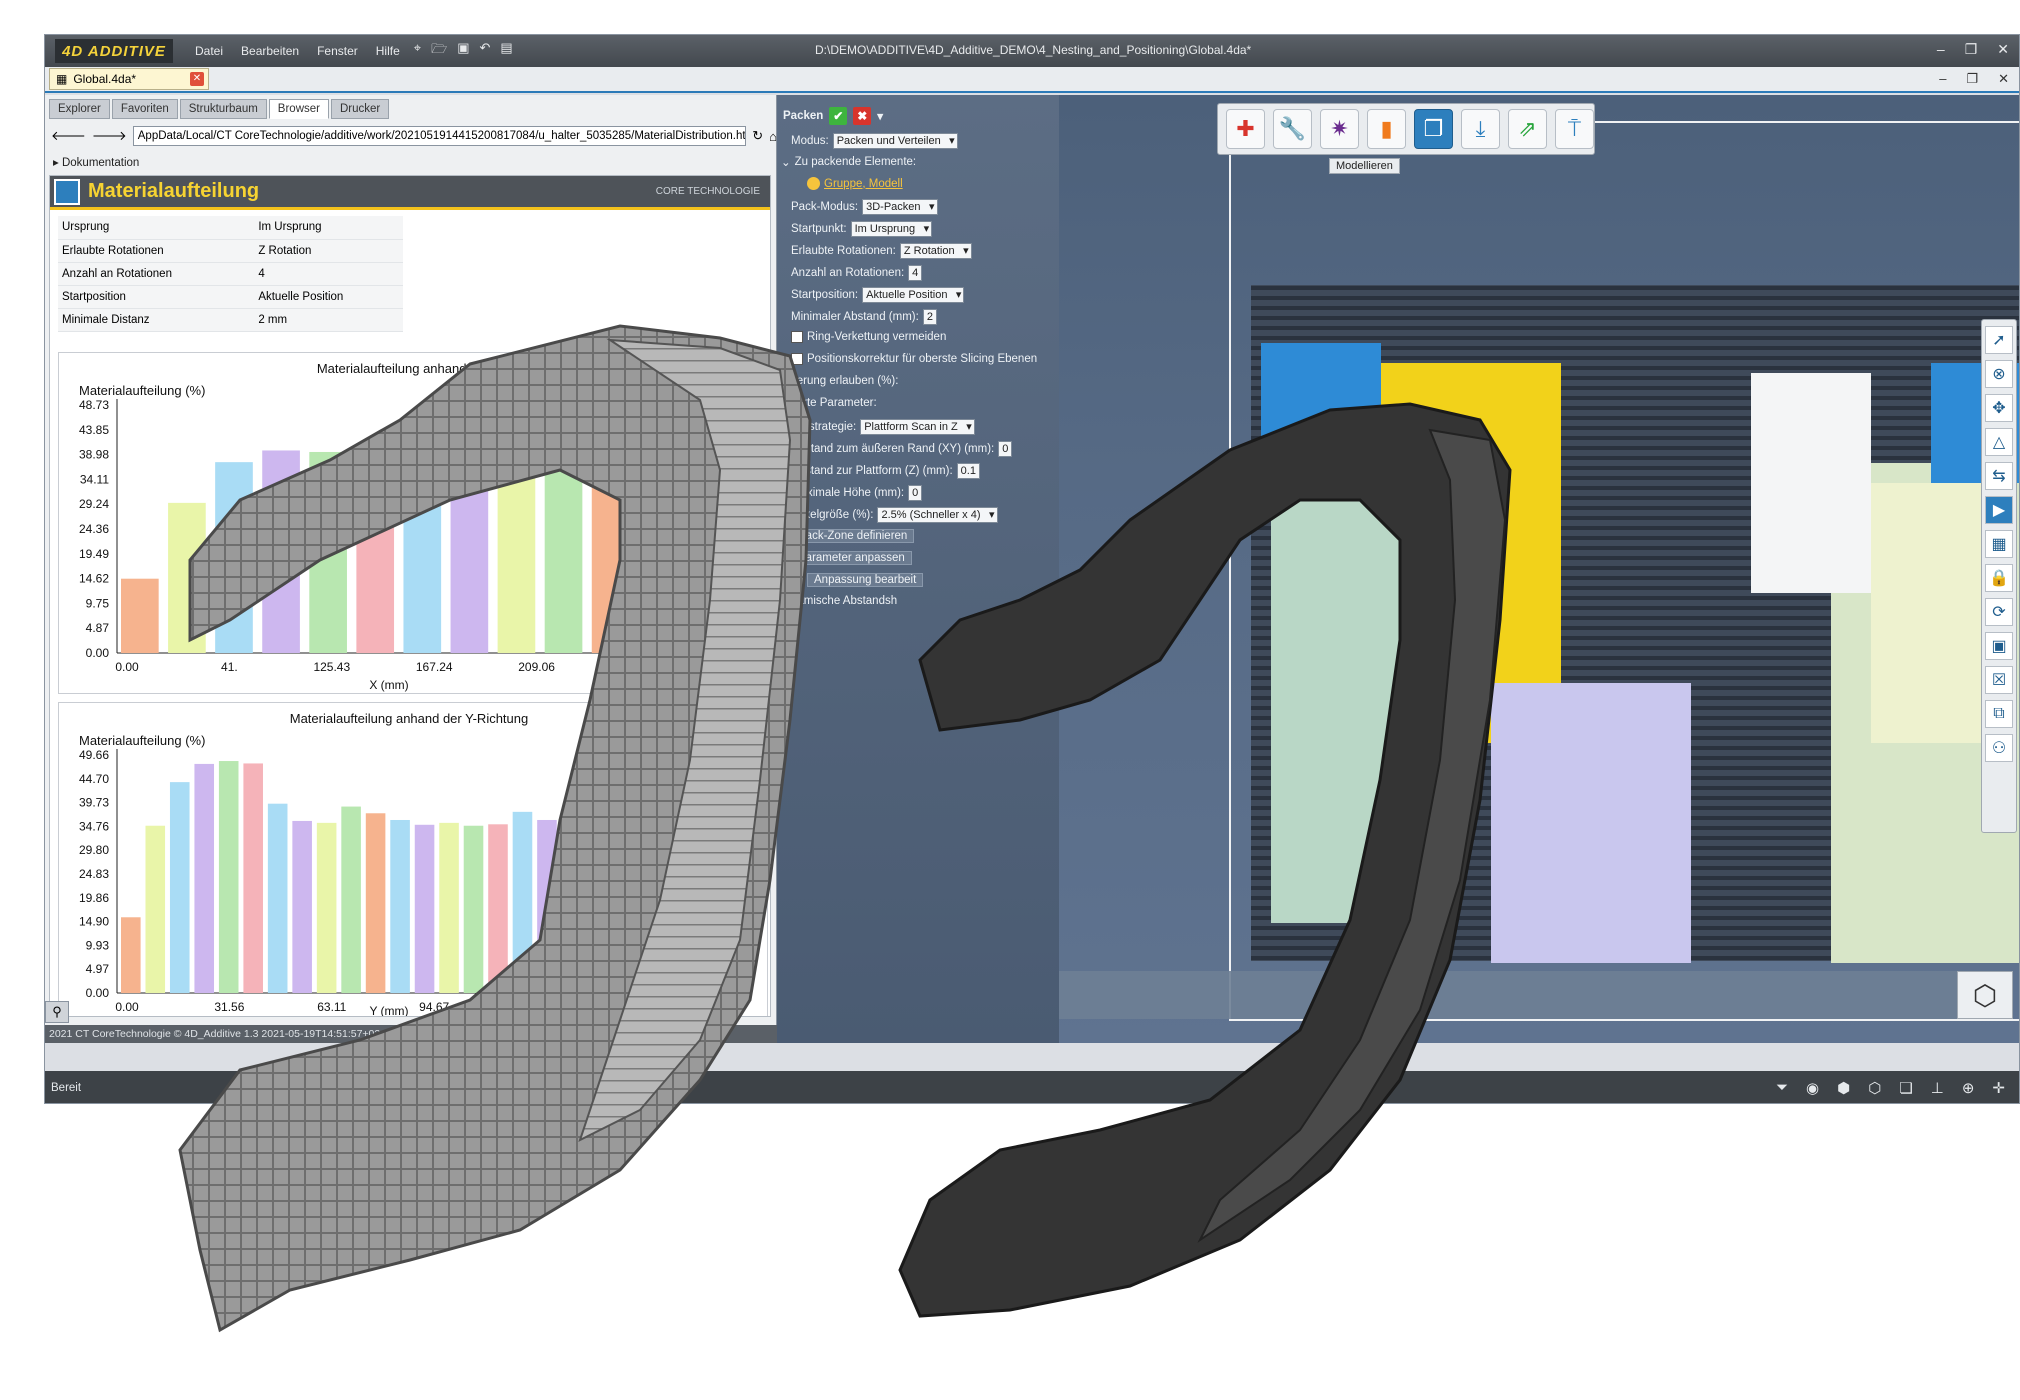 Image resolution: width=2020 pixels, height=1400 pixels. What do you see at coordinates (197, 79) in the screenshot?
I see `tab-close-icon: ✕` at bounding box center [197, 79].